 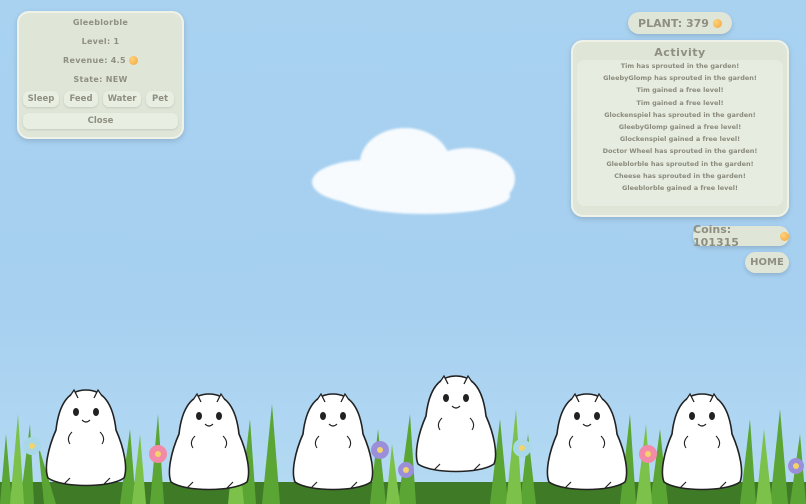 What do you see at coordinates (160, 99) in the screenshot?
I see `pet-button: Pet` at bounding box center [160, 99].